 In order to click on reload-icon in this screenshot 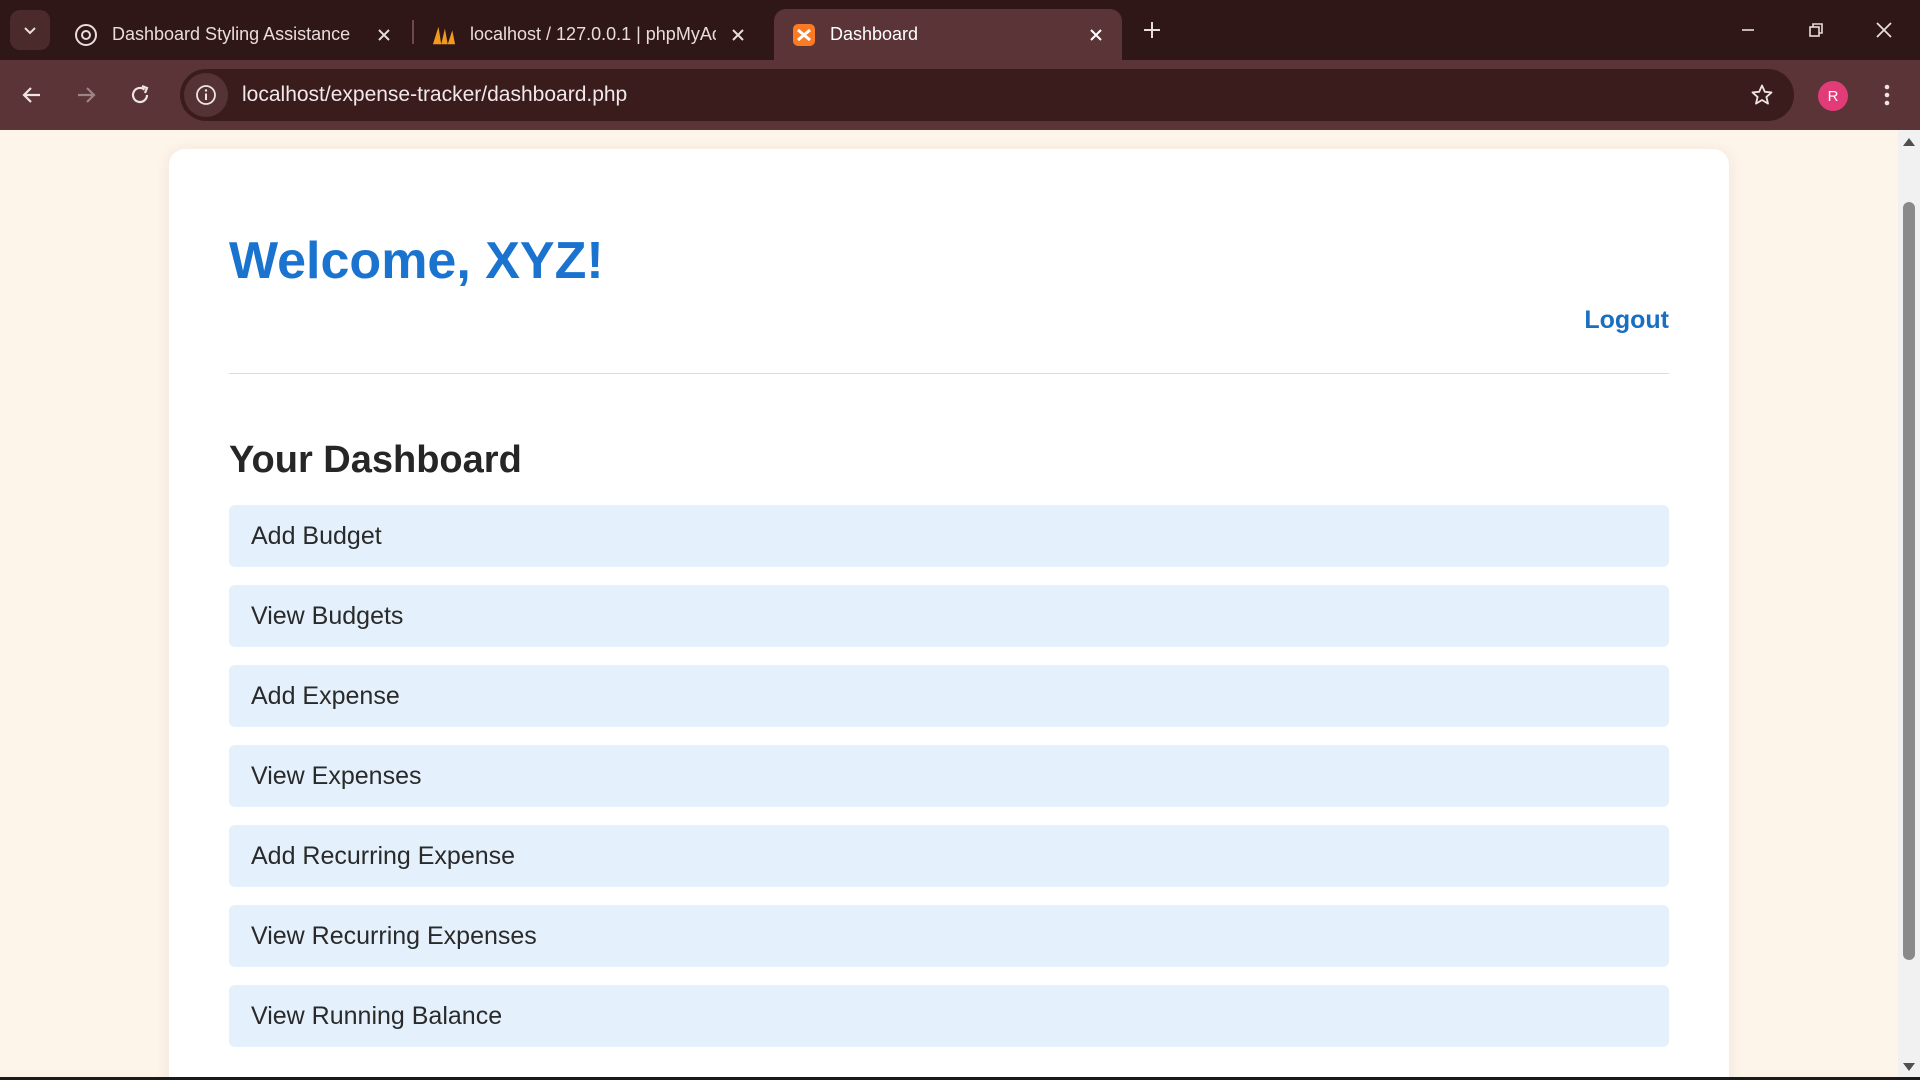, I will do `click(140, 94)`.